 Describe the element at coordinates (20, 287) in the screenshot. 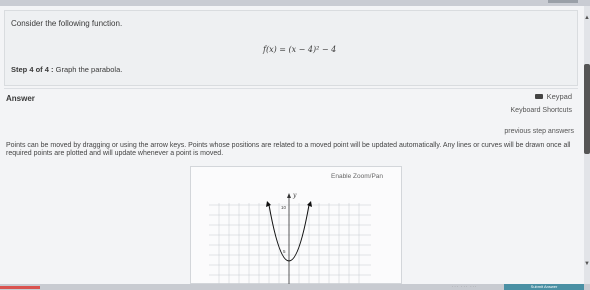

I see `progress-strip` at that location.